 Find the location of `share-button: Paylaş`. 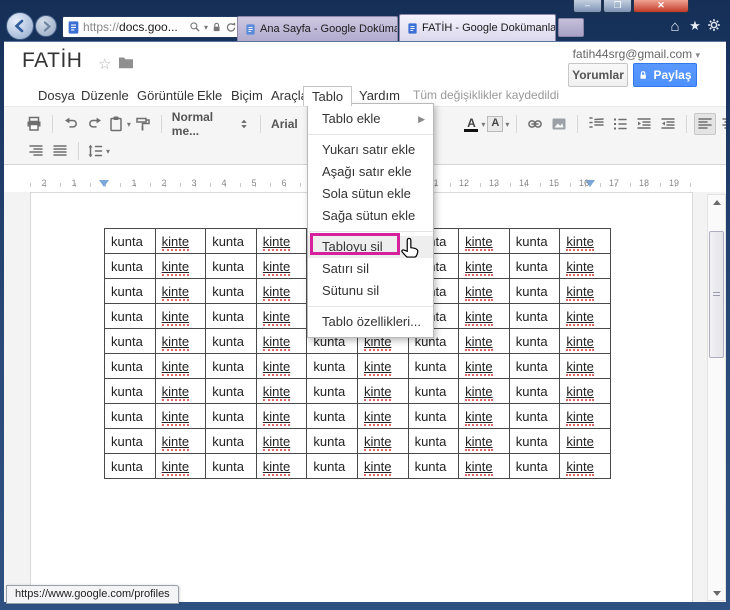

share-button: Paylaş is located at coordinates (665, 75).